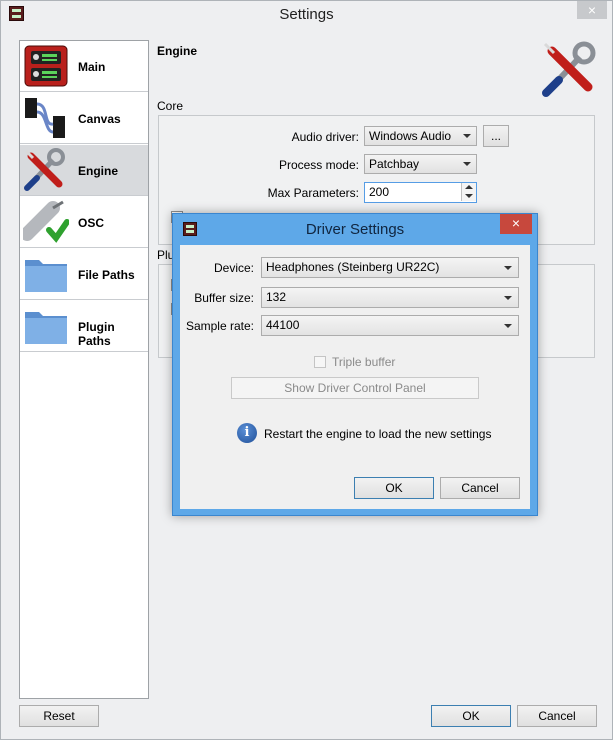 The height and width of the screenshot is (740, 613). I want to click on process-mode-value: Patchbay, so click(394, 164).